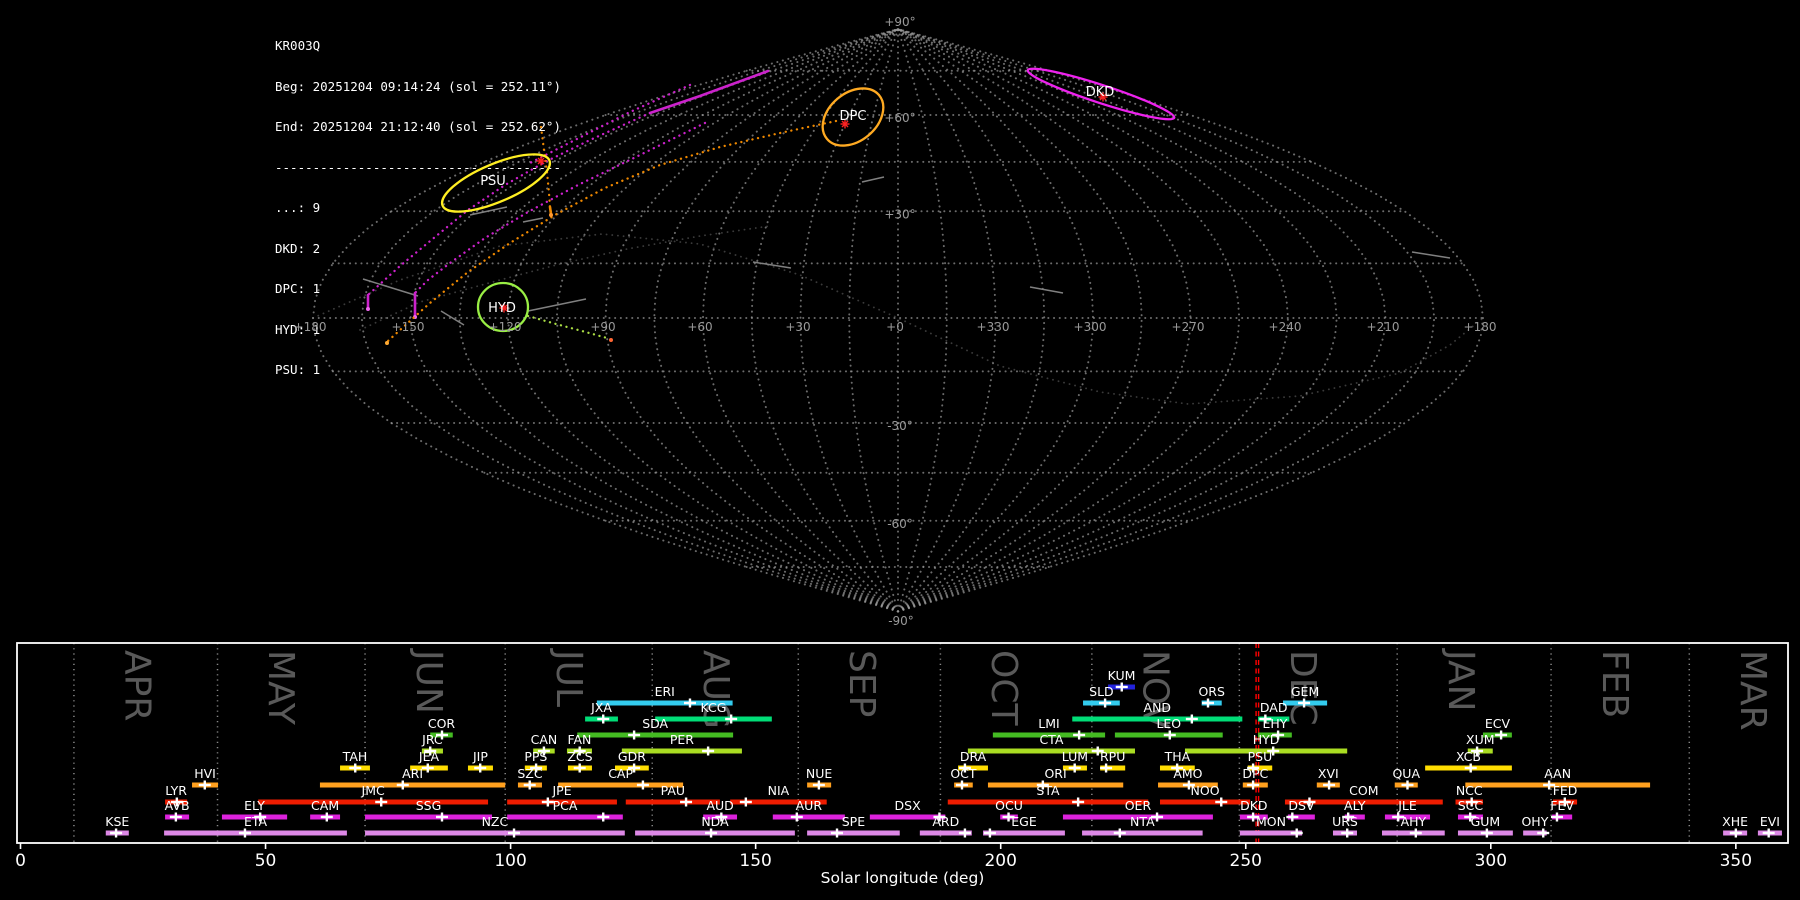 Image resolution: width=1800 pixels, height=900 pixels. I want to click on shower-code-label: OHY, so click(1534, 821).